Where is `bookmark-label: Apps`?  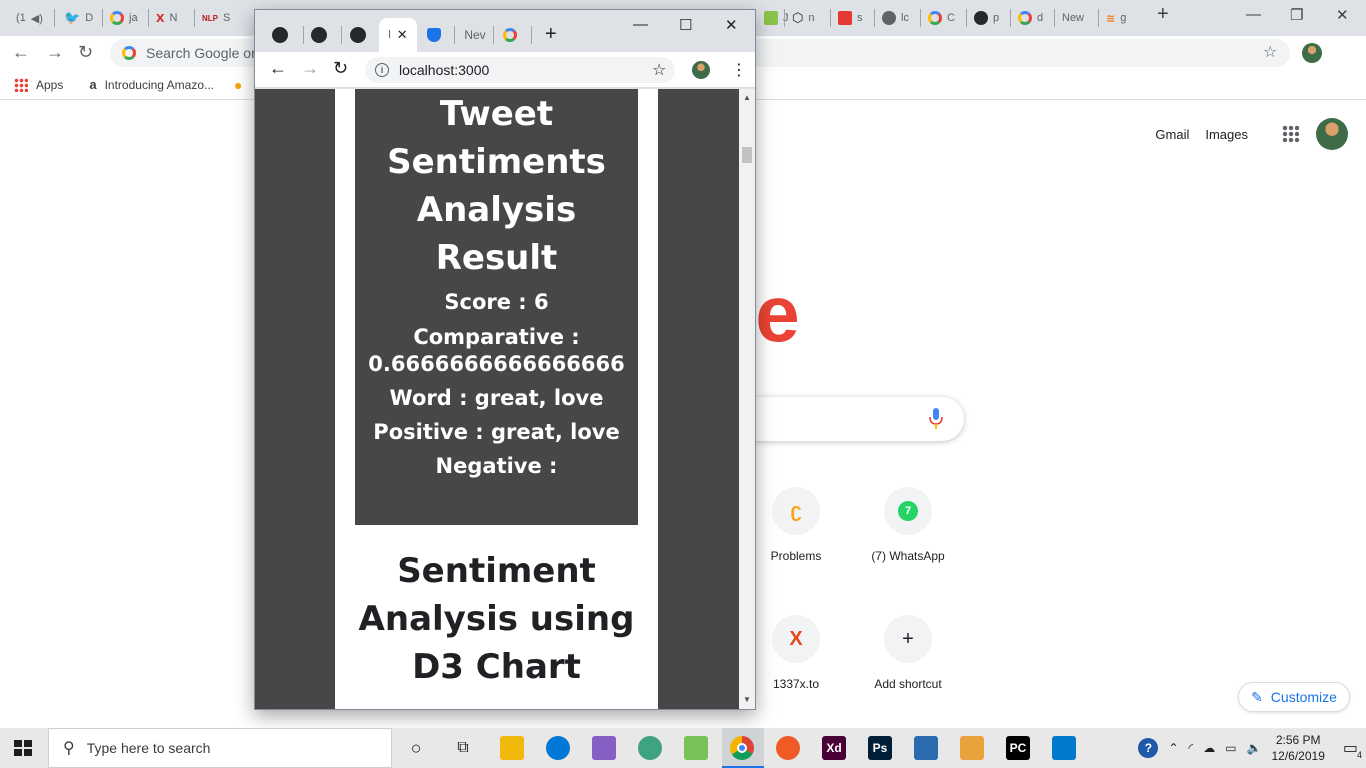
bookmark-label: Apps is located at coordinates (50, 84).